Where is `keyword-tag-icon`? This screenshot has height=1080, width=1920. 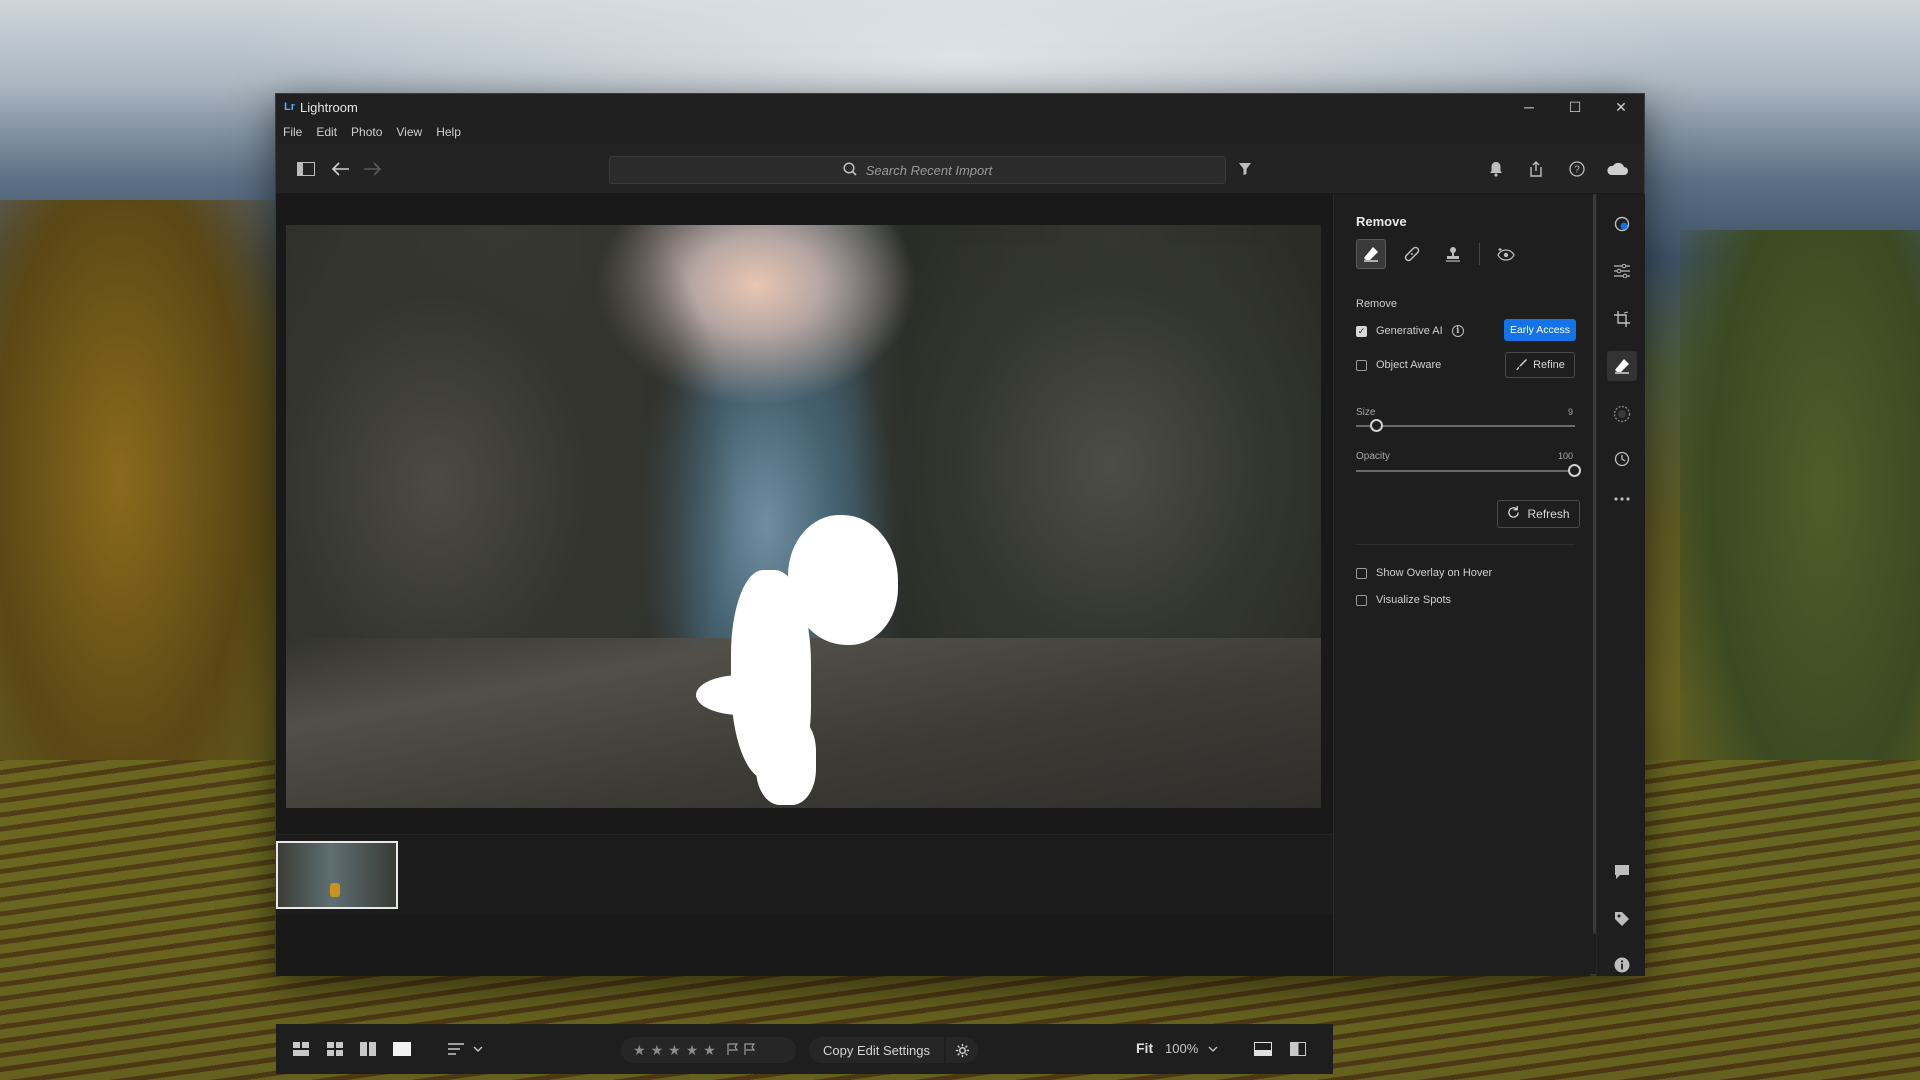
keyword-tag-icon is located at coordinates (1622, 919).